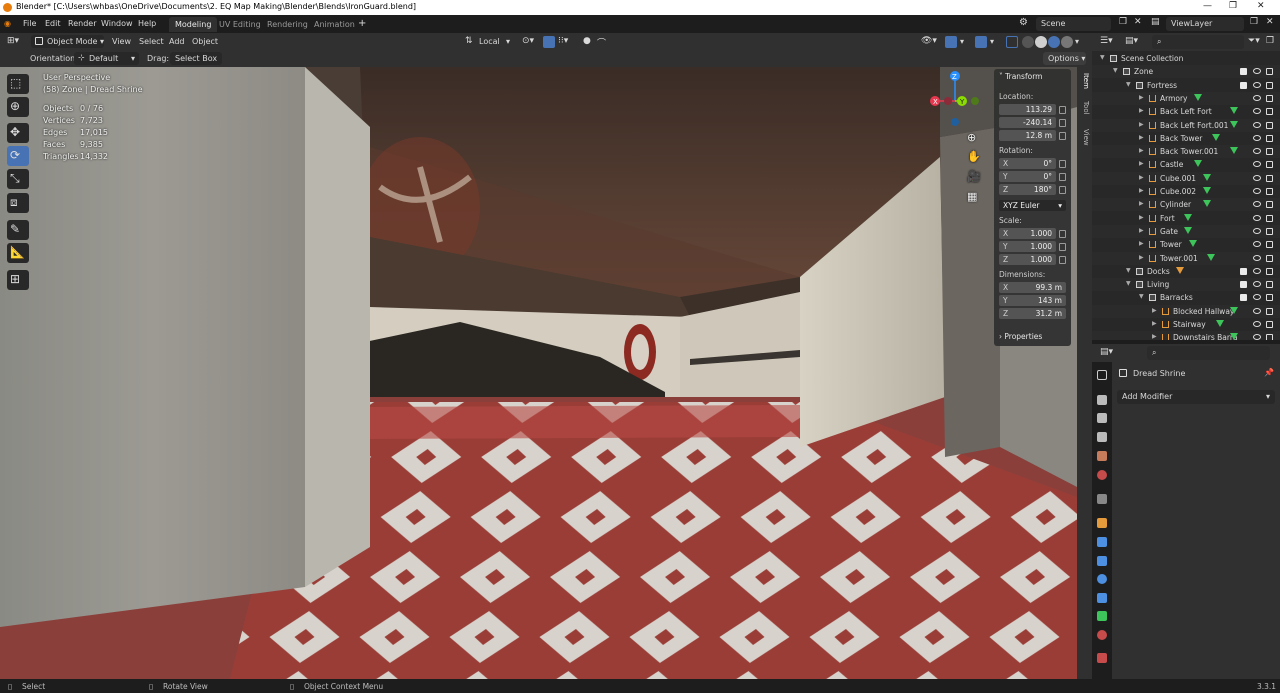 This screenshot has height=693, width=1280. What do you see at coordinates (971, 137) in the screenshot?
I see `zoom-icon: ⊕` at bounding box center [971, 137].